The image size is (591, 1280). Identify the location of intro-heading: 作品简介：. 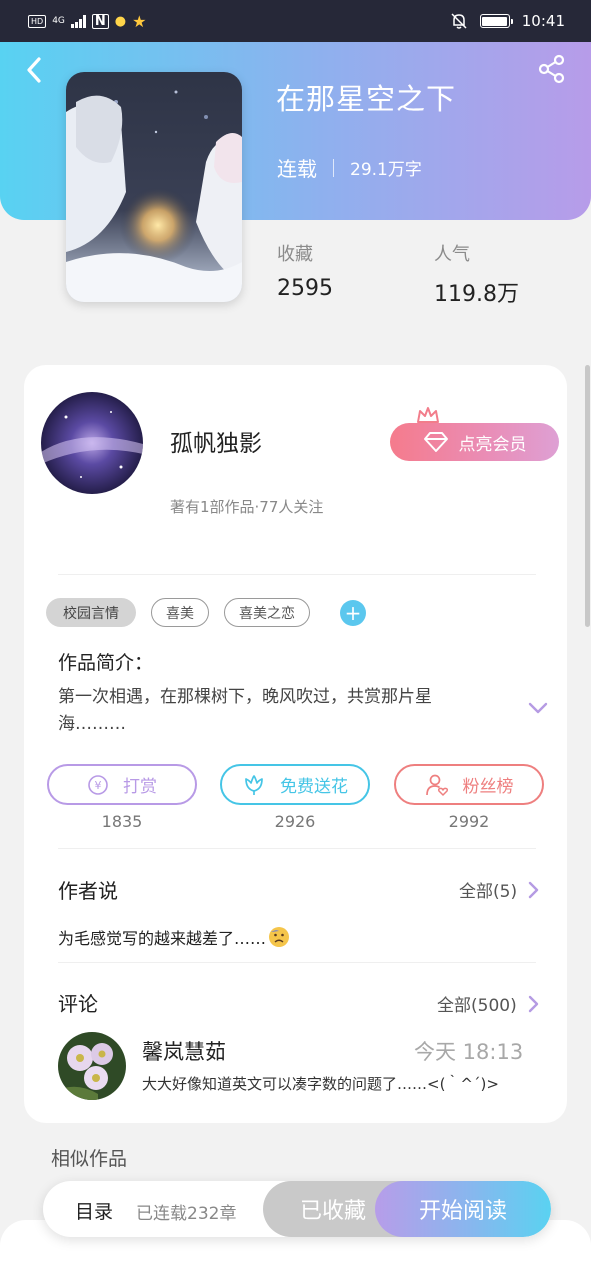
(106, 663).